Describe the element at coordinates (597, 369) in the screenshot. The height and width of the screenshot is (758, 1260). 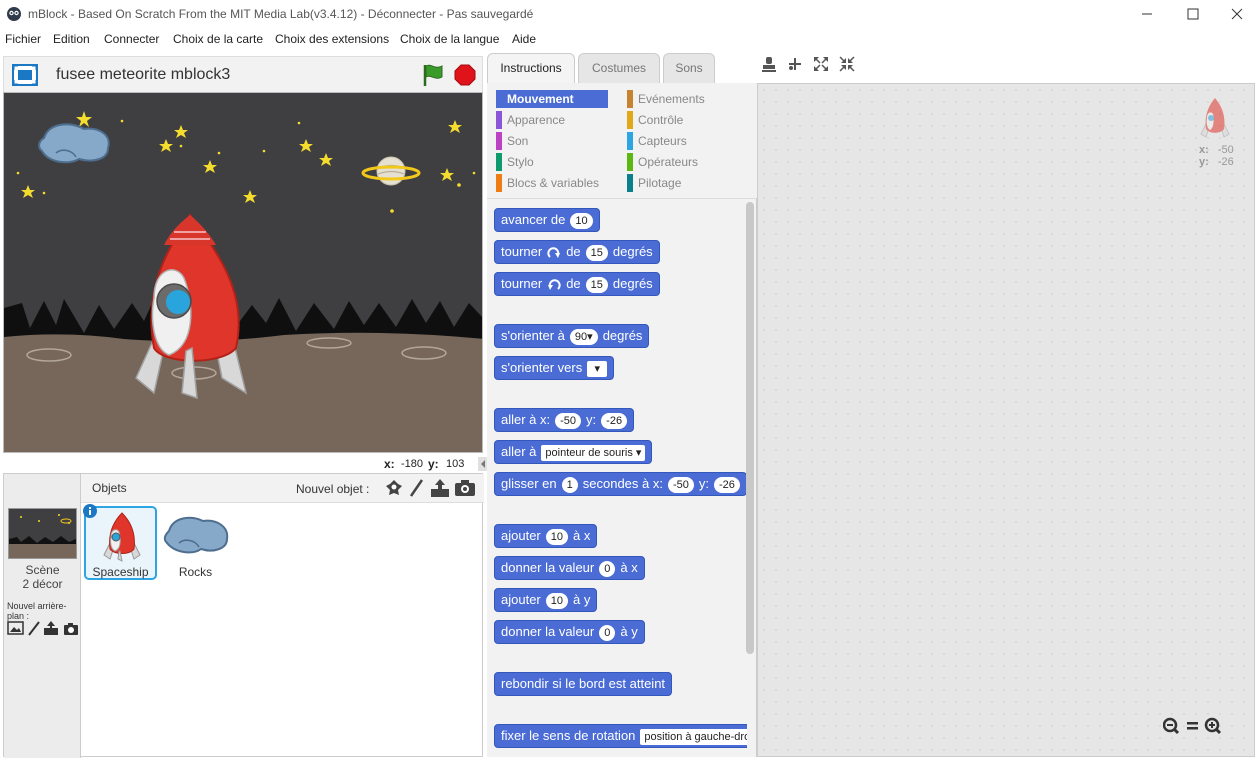
I see `point-towards-dropdown: ▾` at that location.